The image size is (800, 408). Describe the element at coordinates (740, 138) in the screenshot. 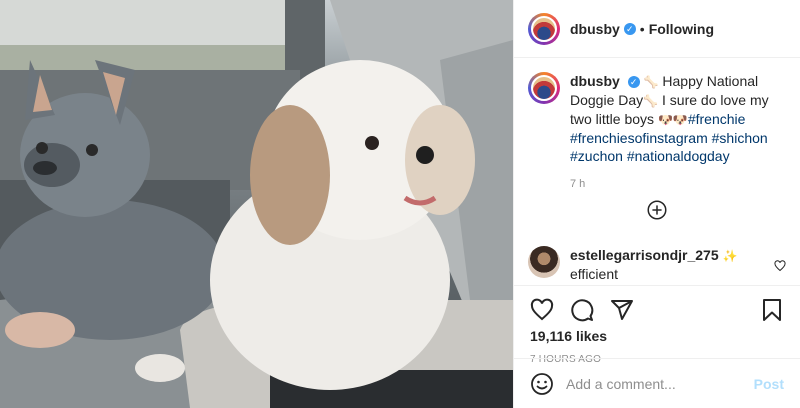

I see `hashtag-link: #shichon` at that location.